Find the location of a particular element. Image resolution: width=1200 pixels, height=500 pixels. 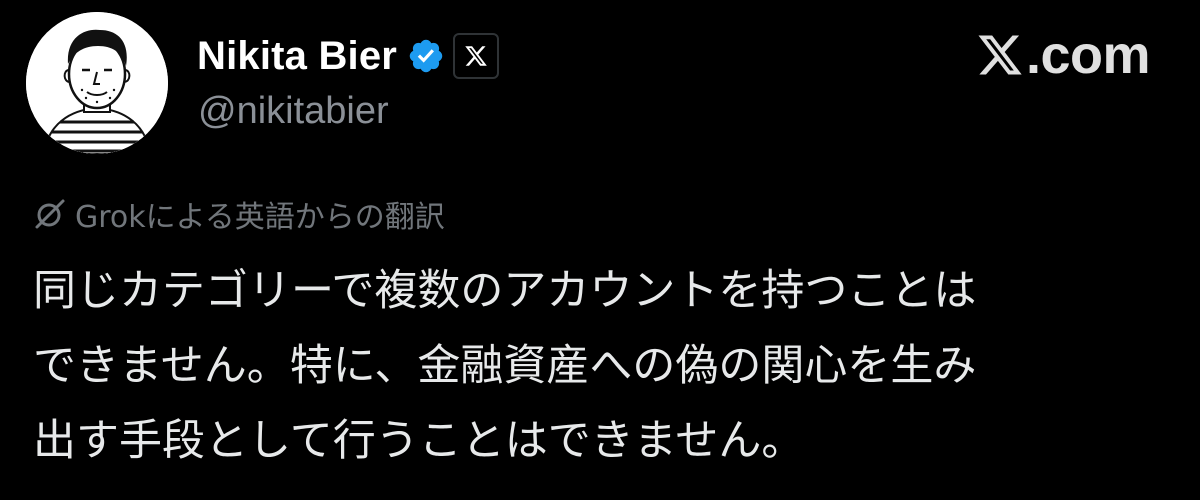

translation-note: Grokによる英語からの翻訳 is located at coordinates (239, 214).